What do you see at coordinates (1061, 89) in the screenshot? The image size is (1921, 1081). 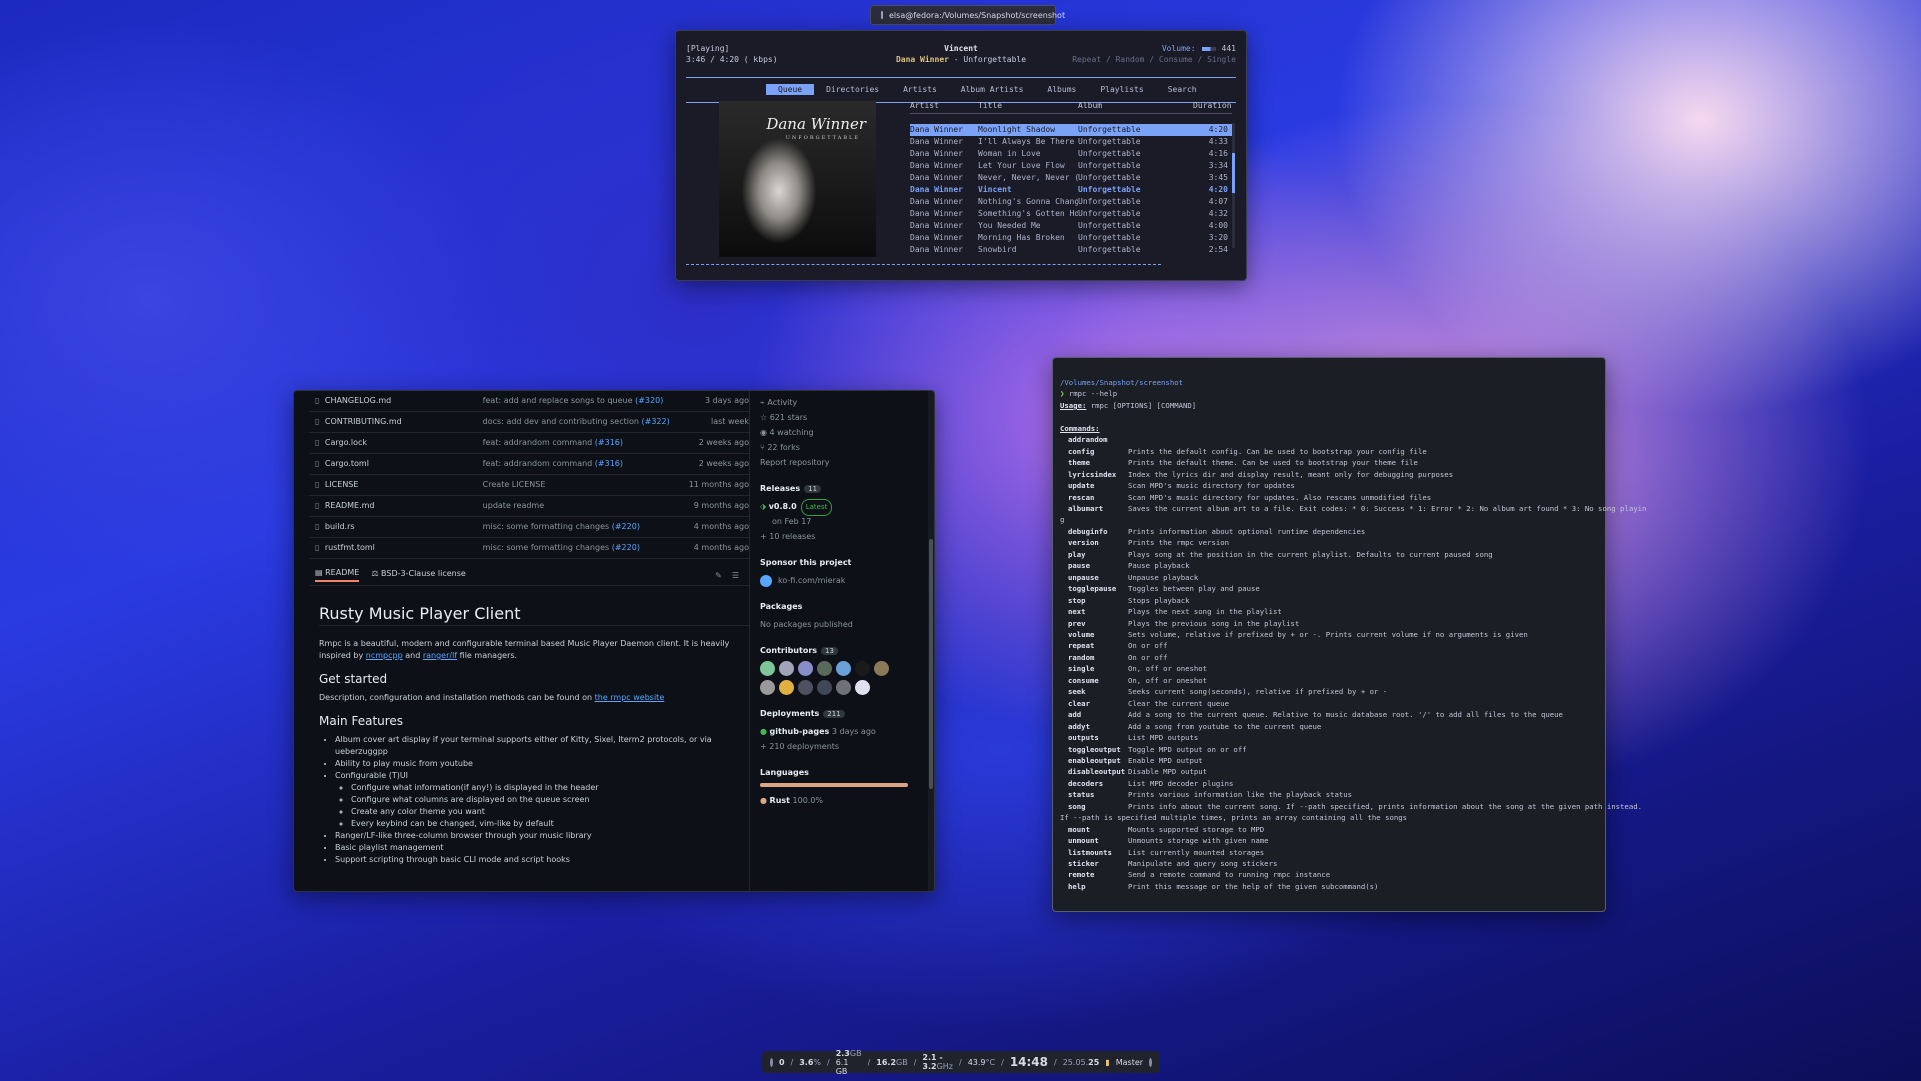 I see `tab-albums: Albums` at bounding box center [1061, 89].